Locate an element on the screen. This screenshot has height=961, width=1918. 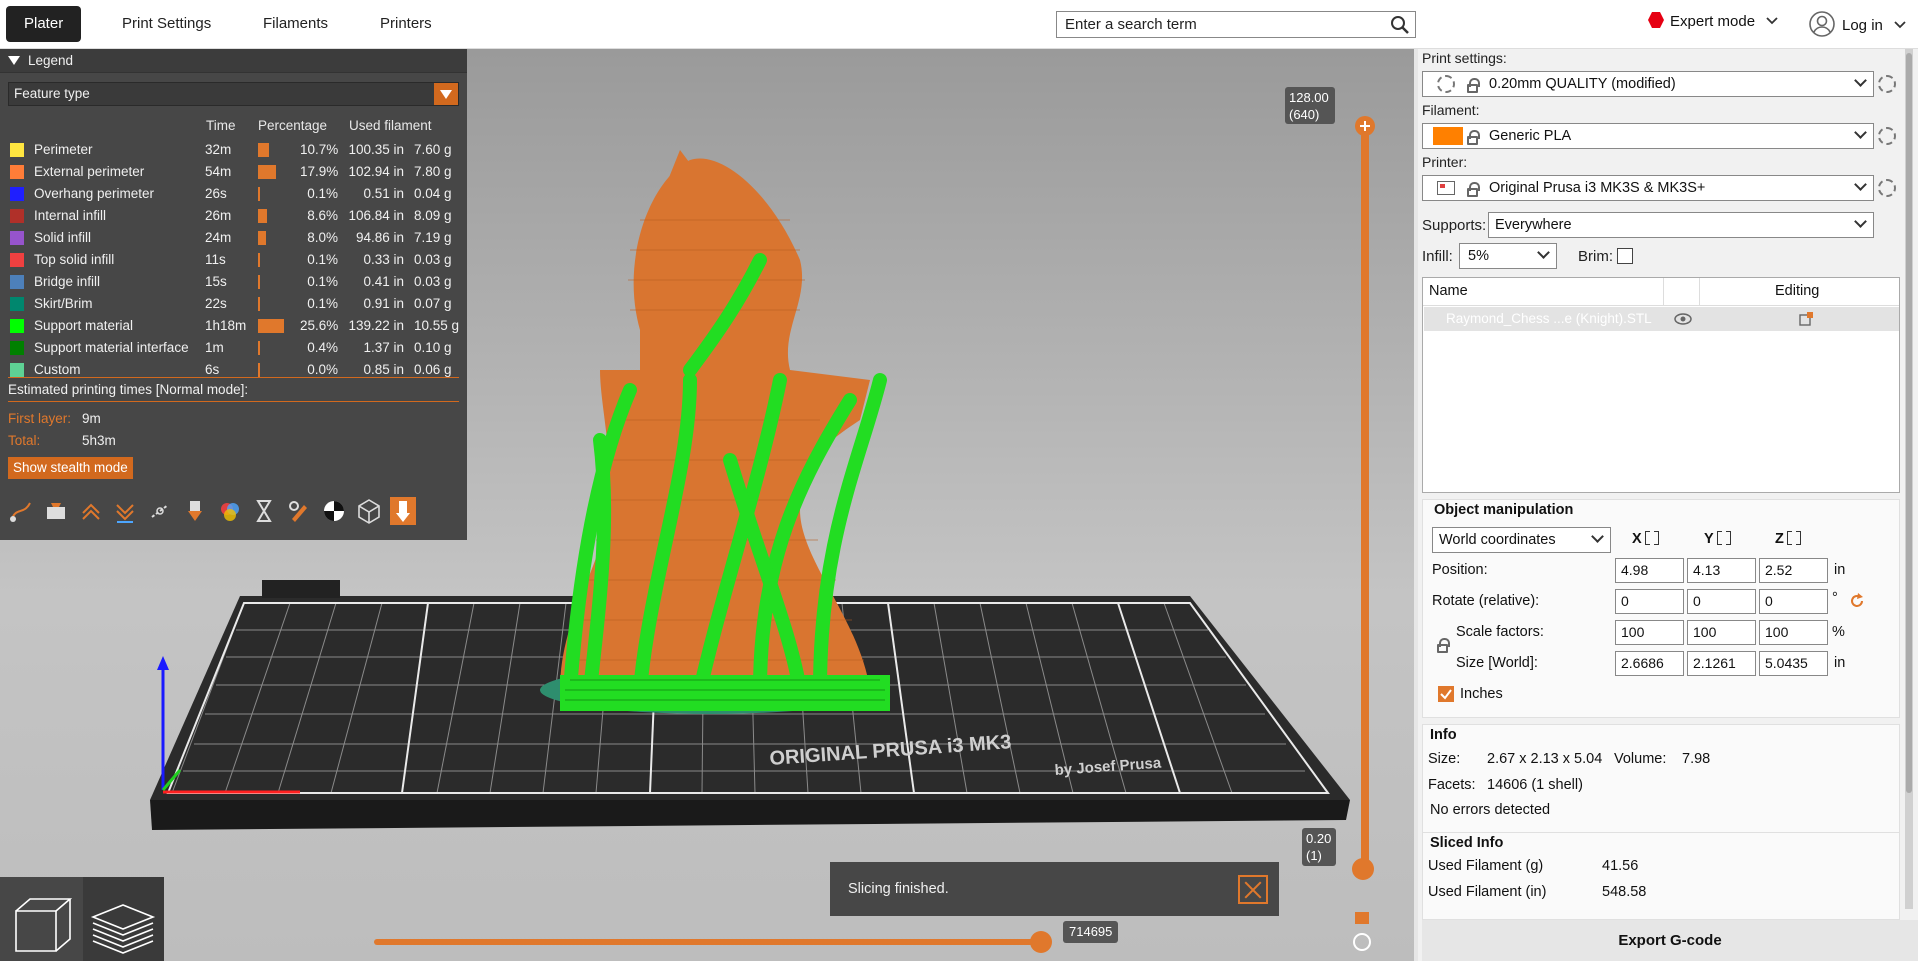
axis-y-header: Y is located at coordinates (1717, 538).